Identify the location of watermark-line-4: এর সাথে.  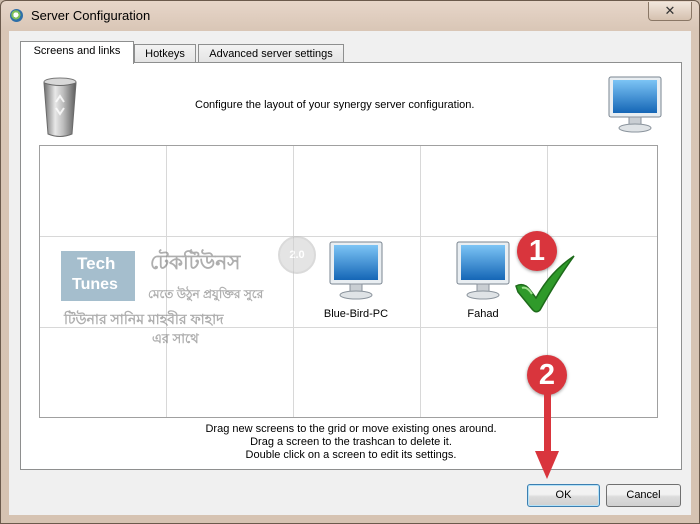
(175, 338).